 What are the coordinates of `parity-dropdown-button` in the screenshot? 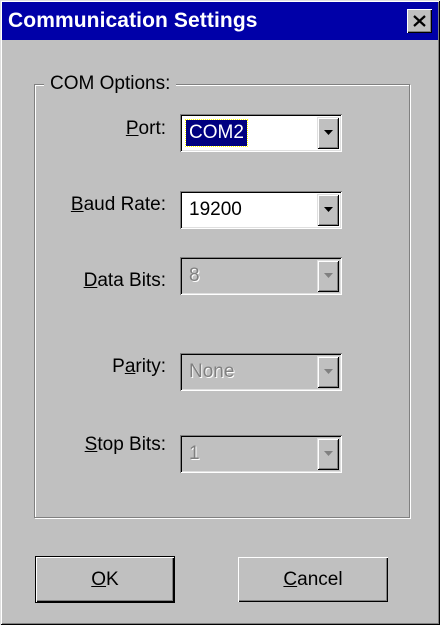 It's located at (328, 372).